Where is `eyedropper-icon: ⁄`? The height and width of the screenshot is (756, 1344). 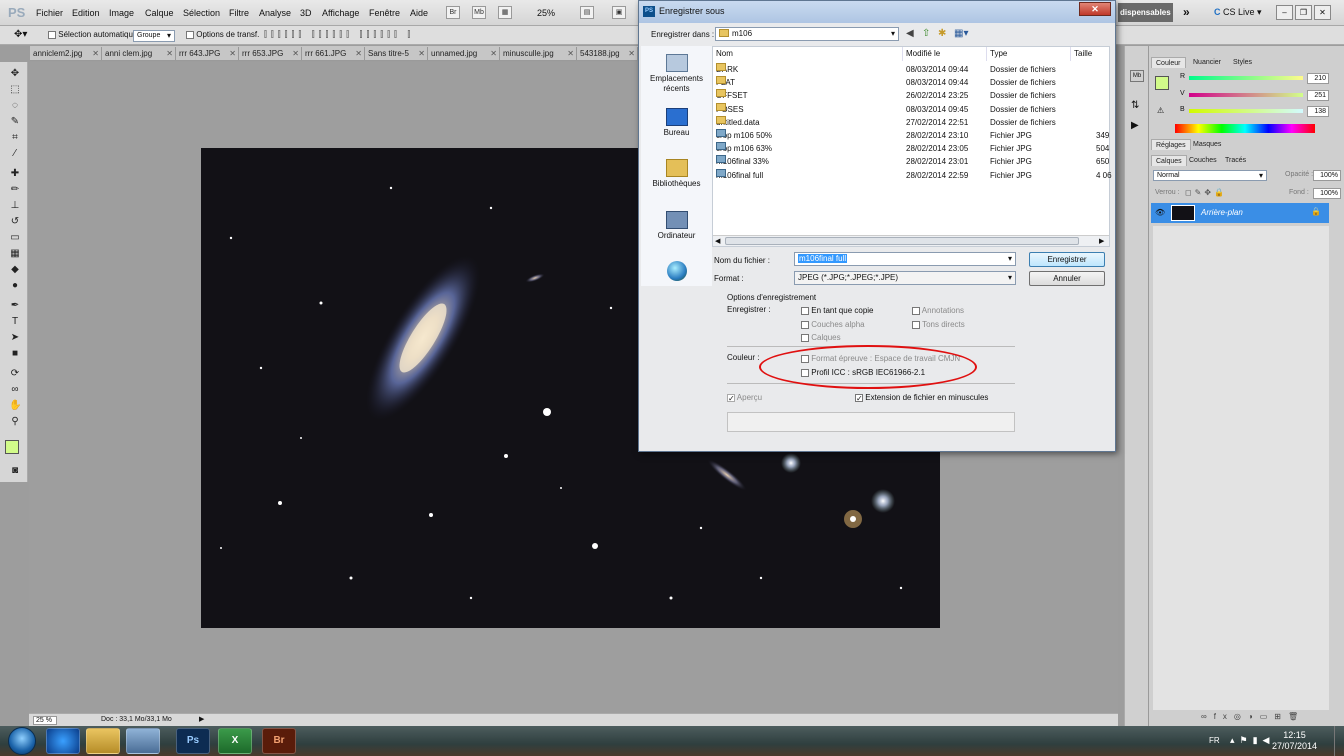
eyedropper-icon: ⁄ is located at coordinates (15, 154).